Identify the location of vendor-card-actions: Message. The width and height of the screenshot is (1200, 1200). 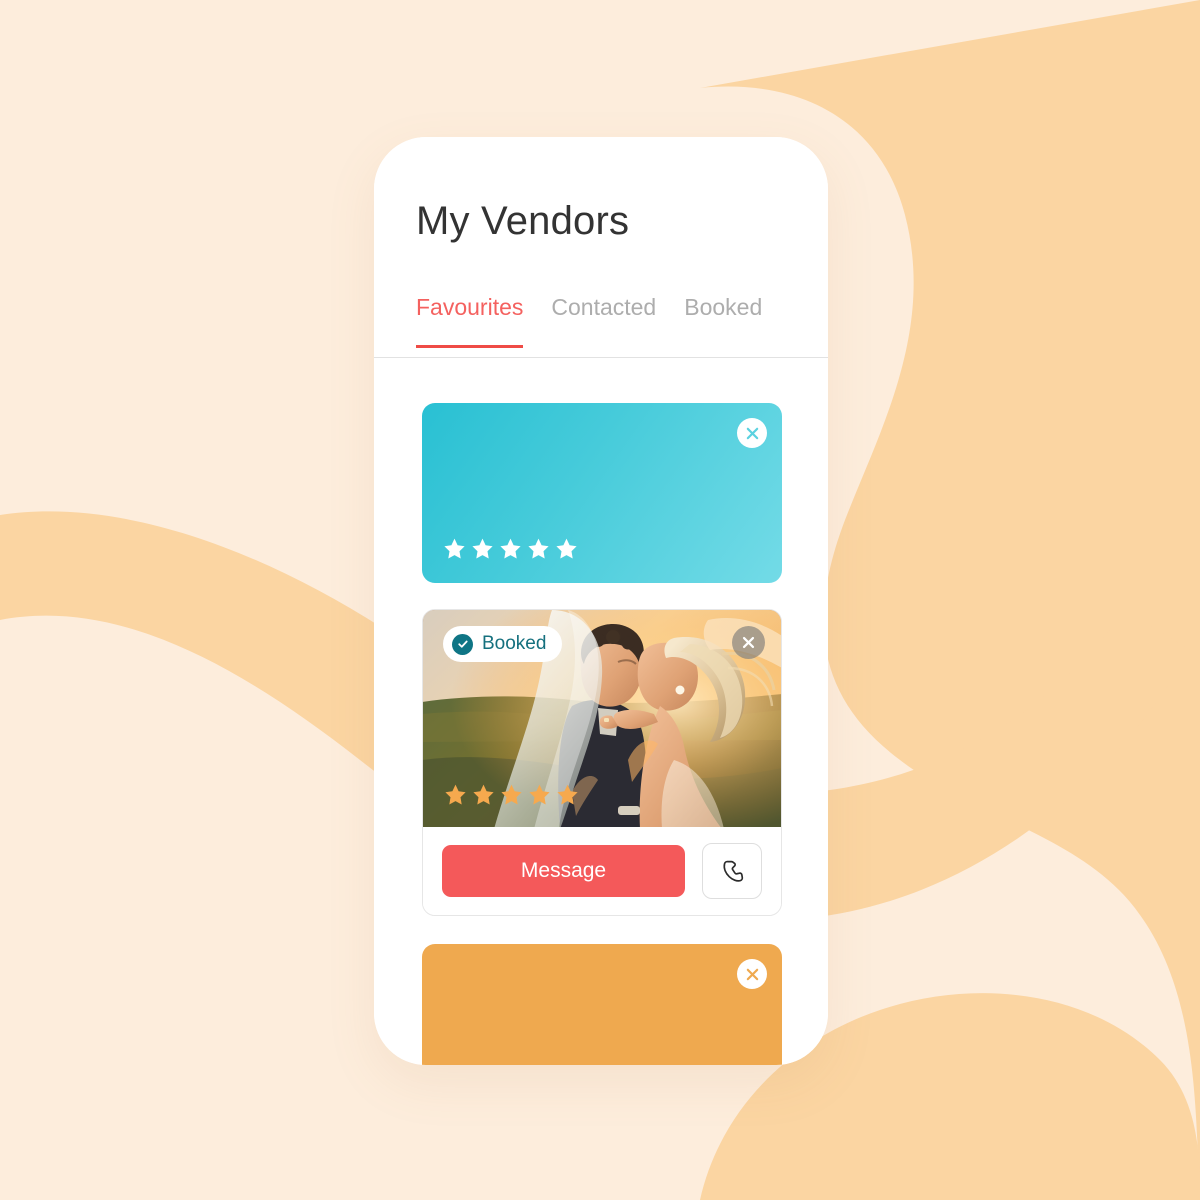
(602, 871).